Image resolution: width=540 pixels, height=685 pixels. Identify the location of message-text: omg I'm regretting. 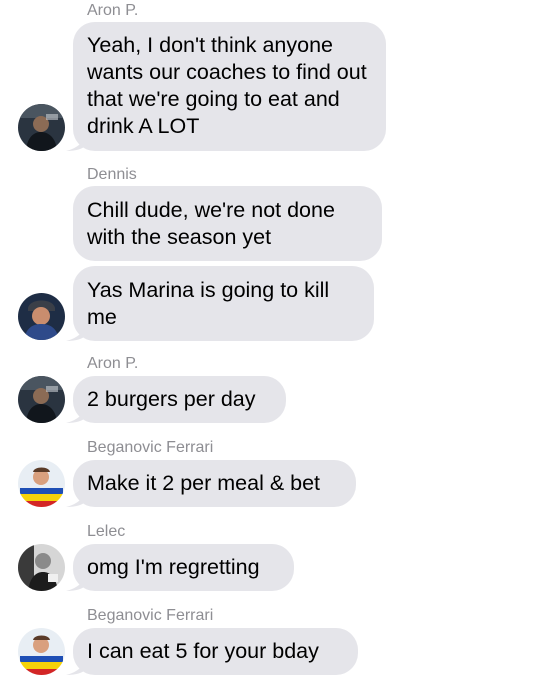
(173, 567).